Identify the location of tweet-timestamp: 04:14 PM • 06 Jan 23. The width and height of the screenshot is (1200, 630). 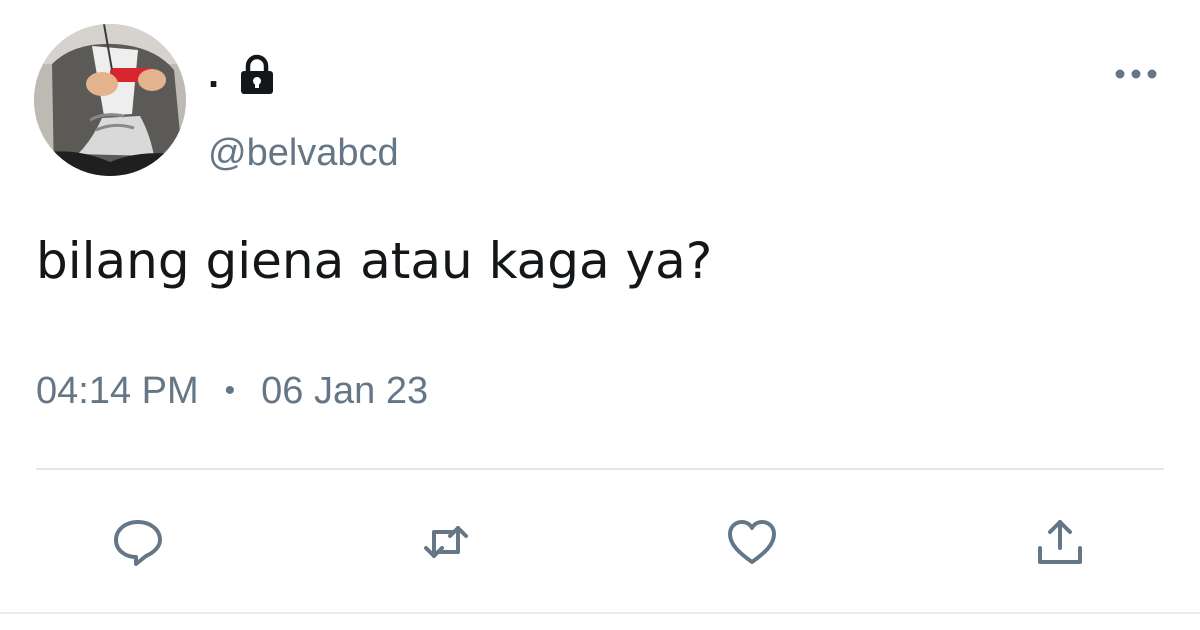
(232, 391).